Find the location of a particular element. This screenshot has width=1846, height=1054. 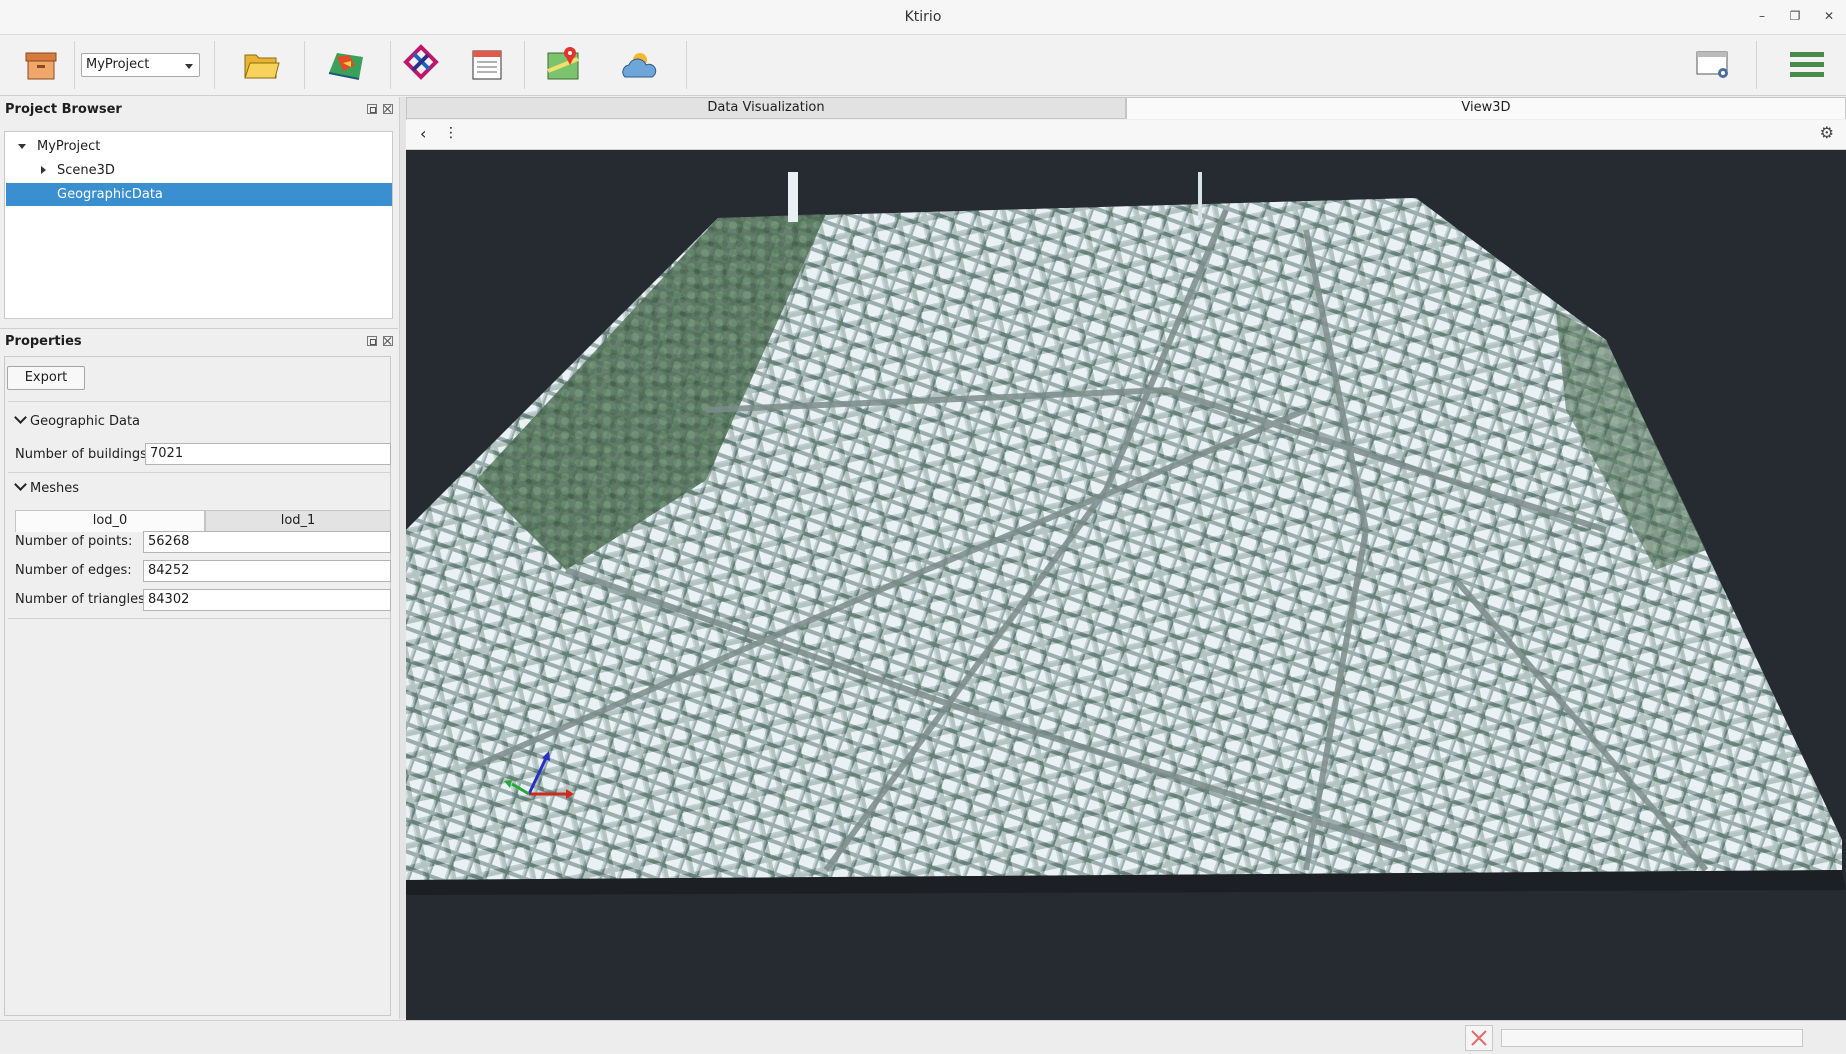

tree-item-label: GeographicData is located at coordinates (110, 194).